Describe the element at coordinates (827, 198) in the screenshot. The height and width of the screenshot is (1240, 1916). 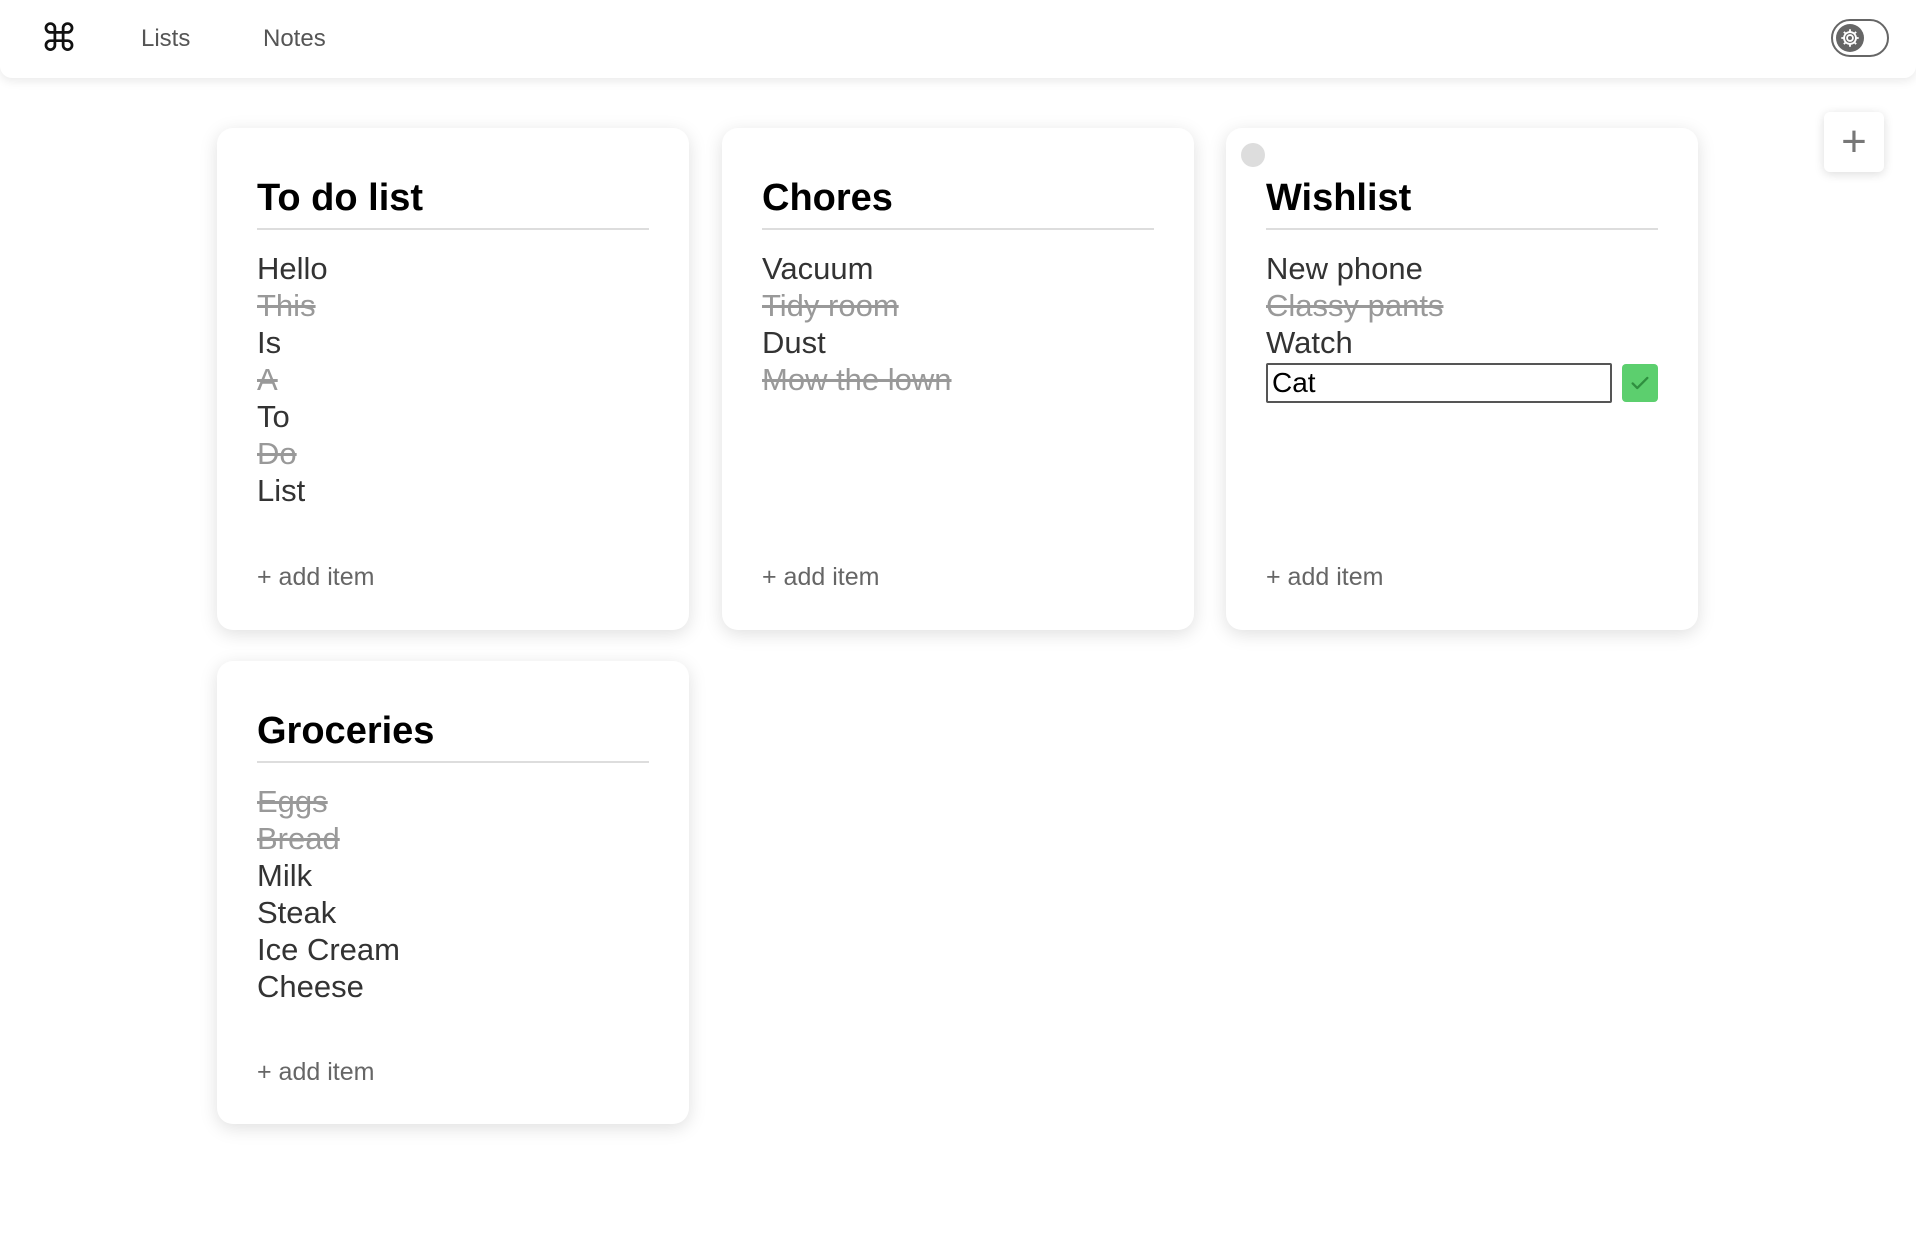
I see `list-title: Chores` at that location.